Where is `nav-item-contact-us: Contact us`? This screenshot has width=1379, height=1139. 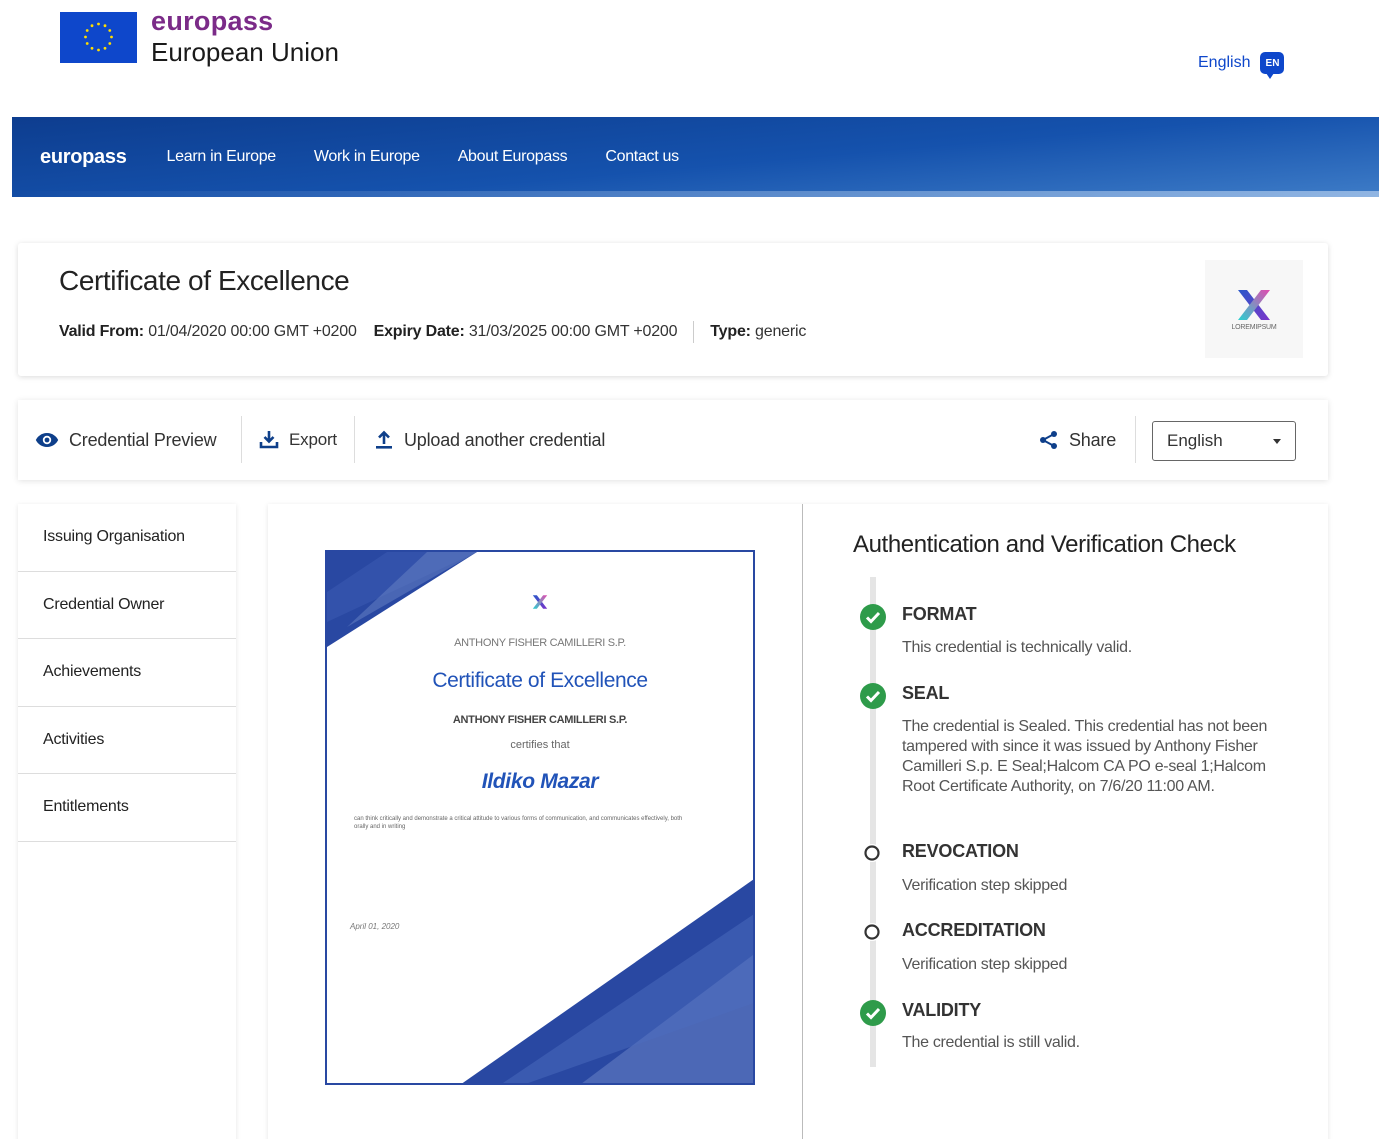
nav-item-contact-us: Contact us is located at coordinates (642, 157).